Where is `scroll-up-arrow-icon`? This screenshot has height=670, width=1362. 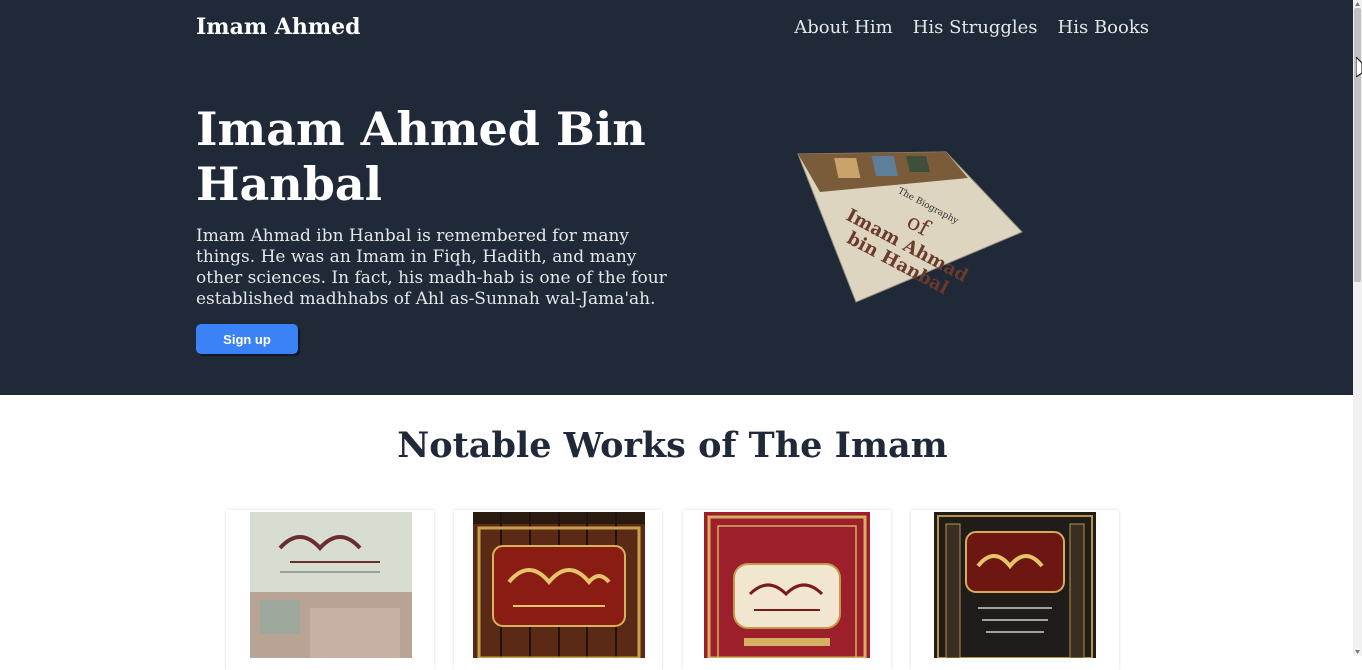 scroll-up-arrow-icon is located at coordinates (1357, 4).